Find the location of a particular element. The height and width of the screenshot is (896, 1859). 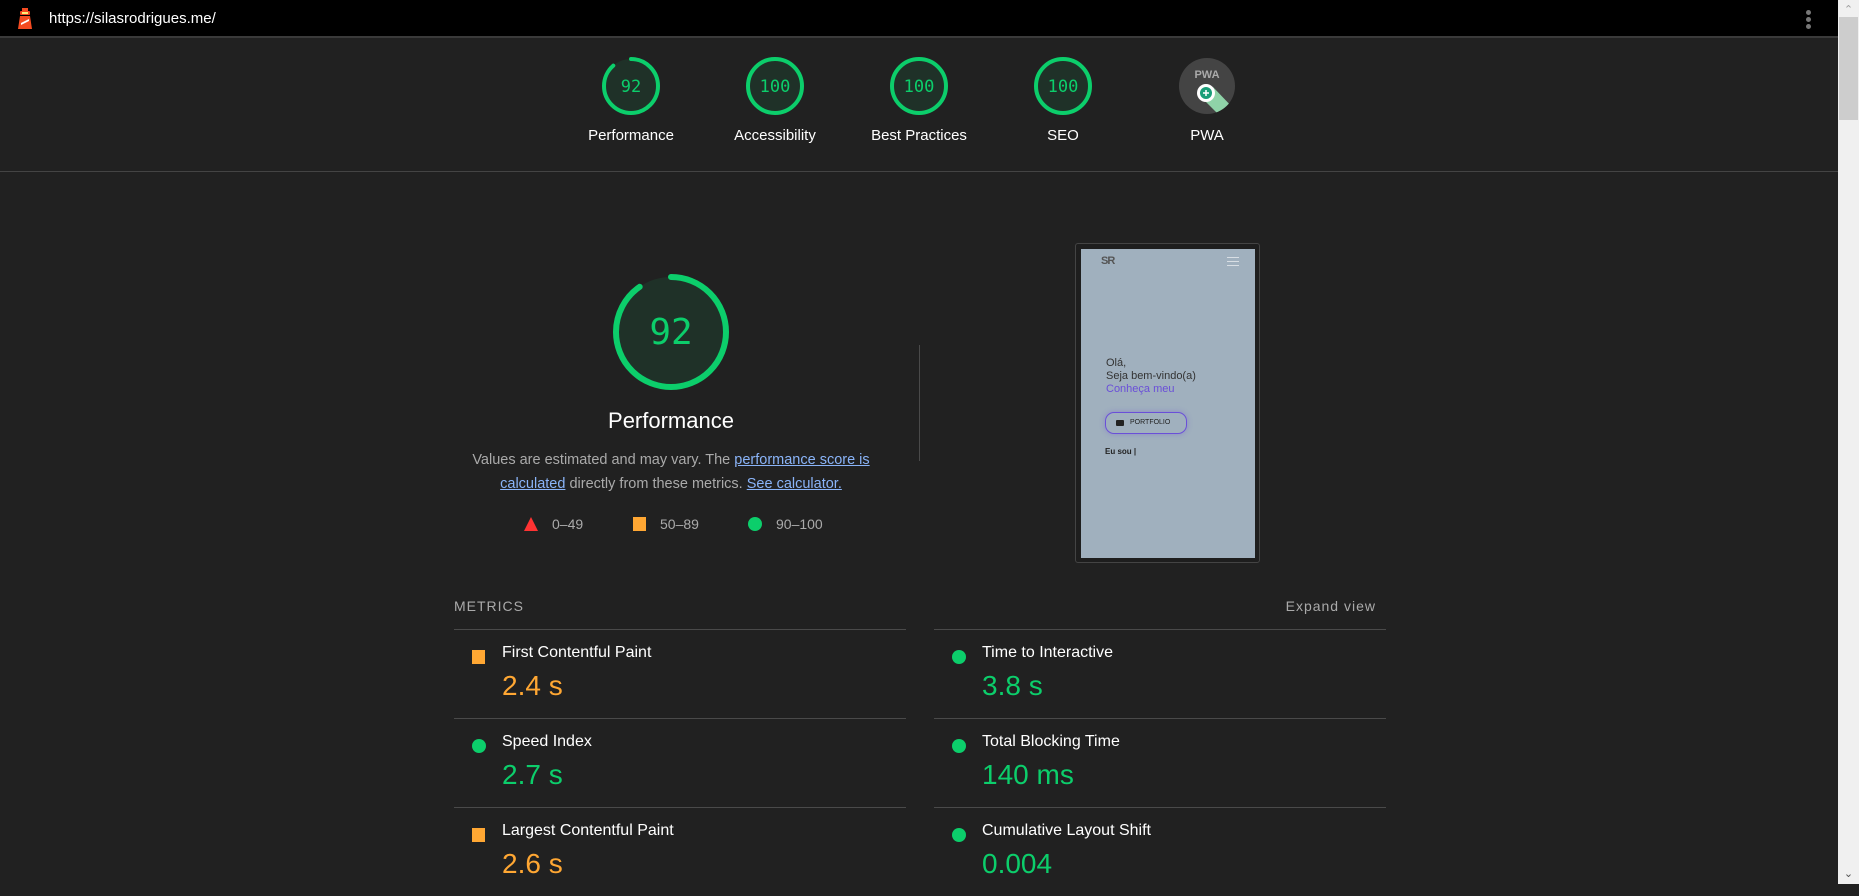

hero-line: Seja bem-vindo(a) is located at coordinates (1151, 376).